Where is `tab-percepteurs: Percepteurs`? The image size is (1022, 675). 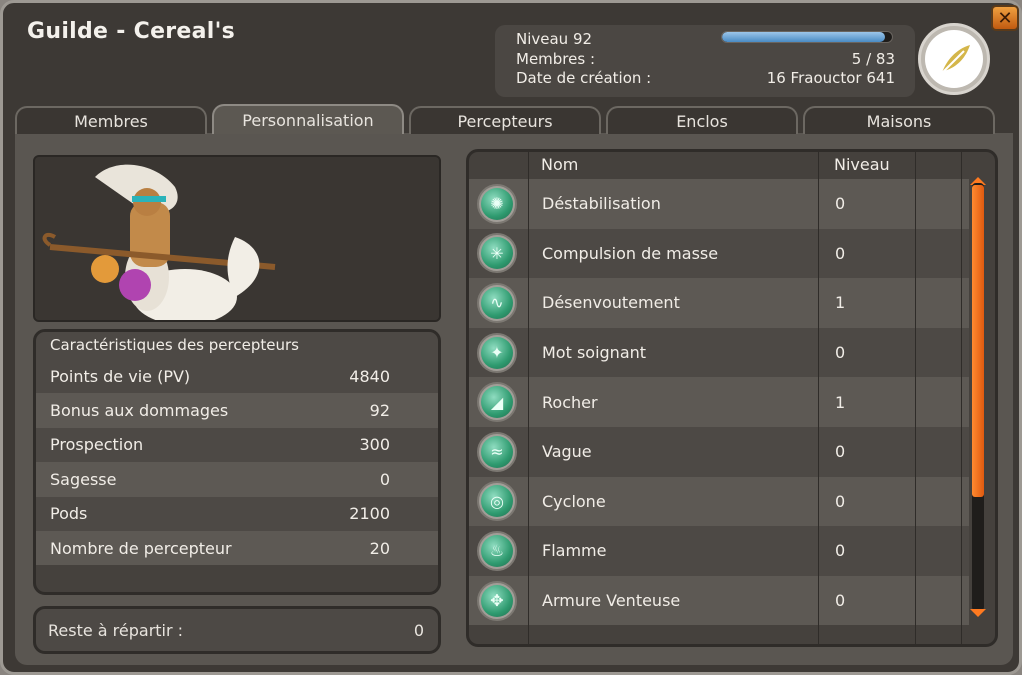 tab-percepteurs: Percepteurs is located at coordinates (505, 120).